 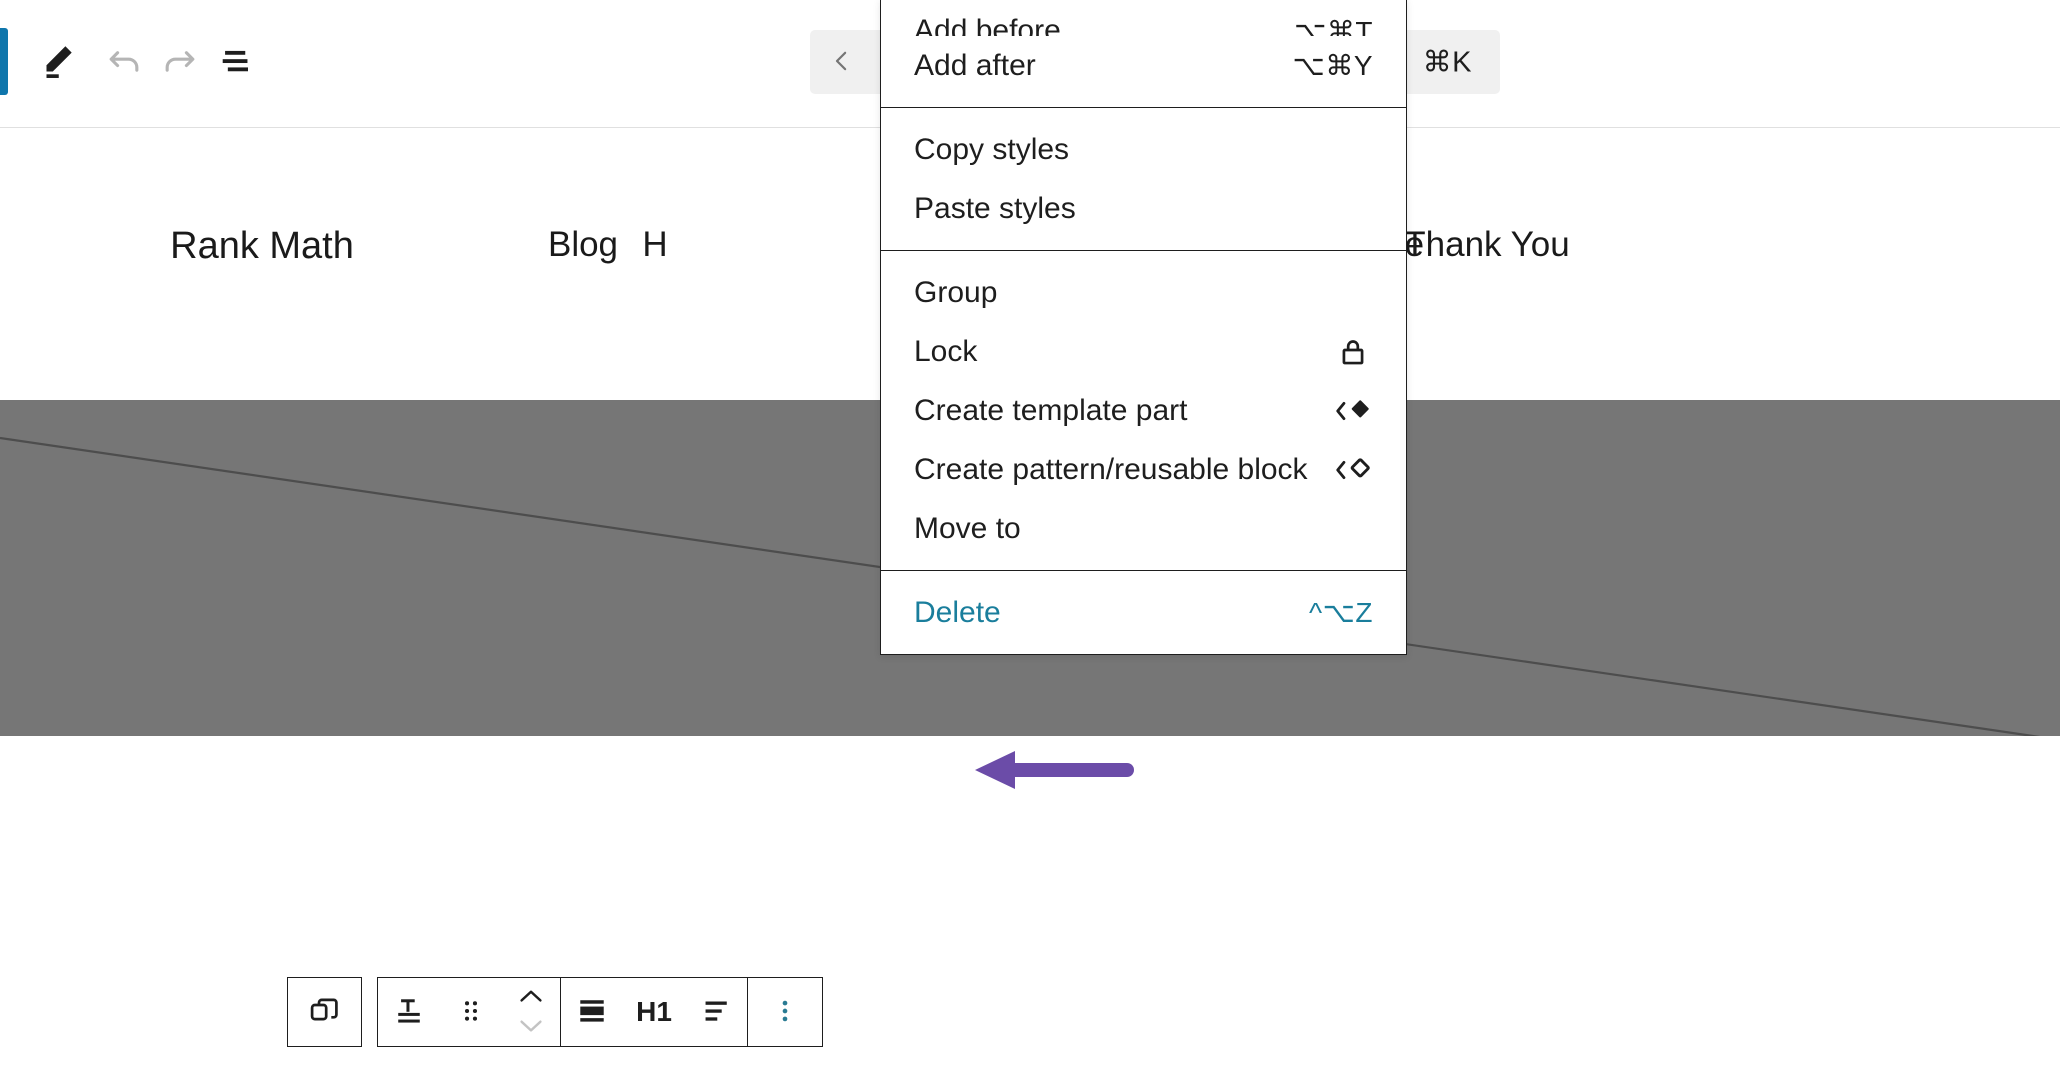 I want to click on menu-item-label: Copy styles, so click(x=992, y=149).